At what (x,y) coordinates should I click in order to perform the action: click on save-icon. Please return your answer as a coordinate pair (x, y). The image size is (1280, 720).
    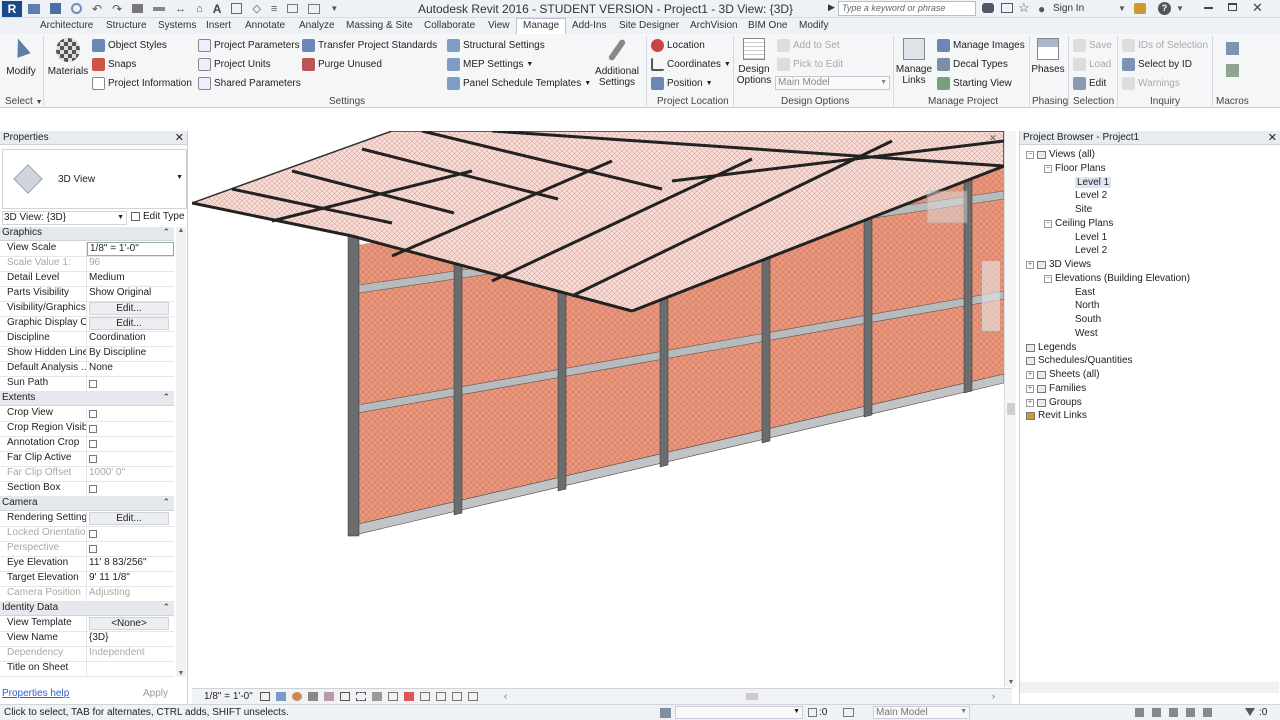
    Looking at the image, I should click on (55, 8).